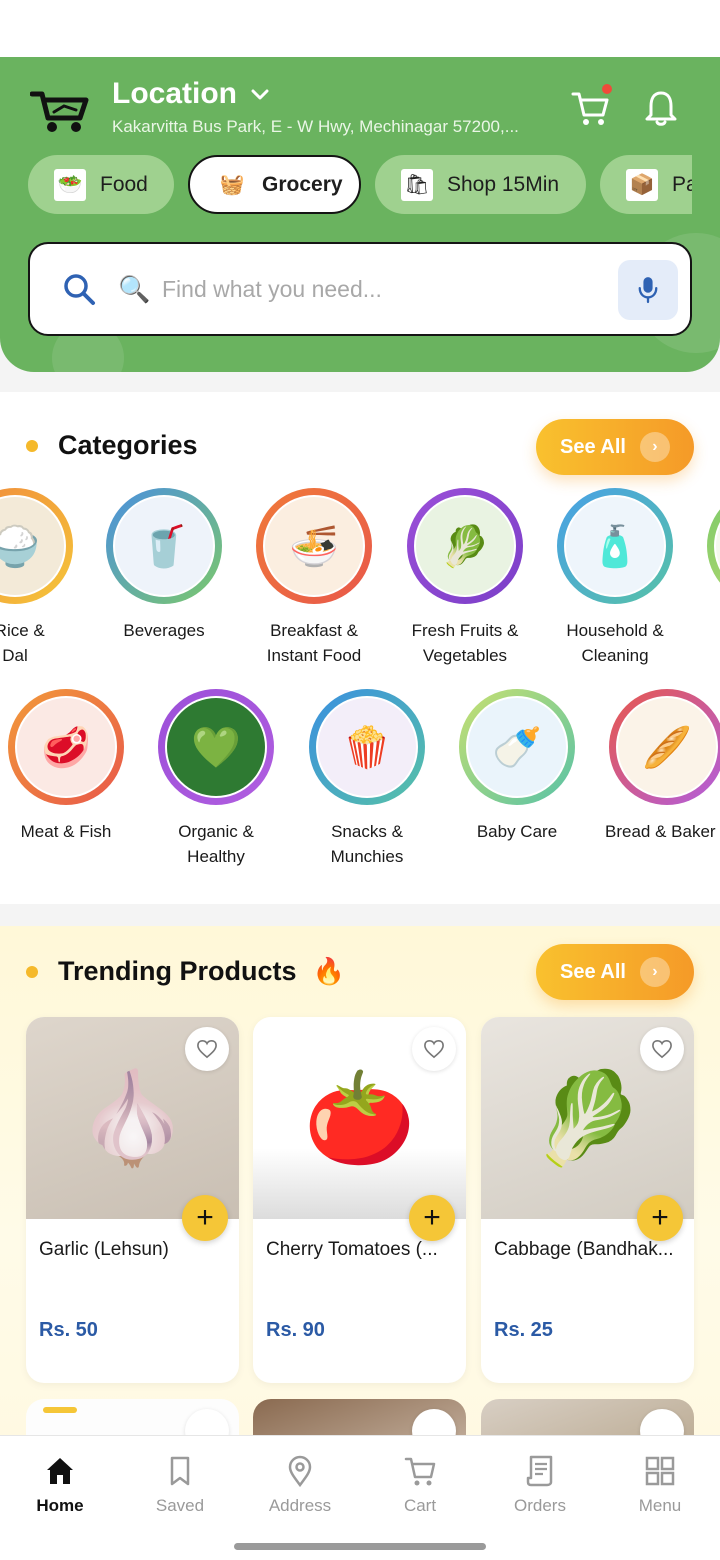  I want to click on category-household: 🧴 Household & Cleaning, so click(615, 578).